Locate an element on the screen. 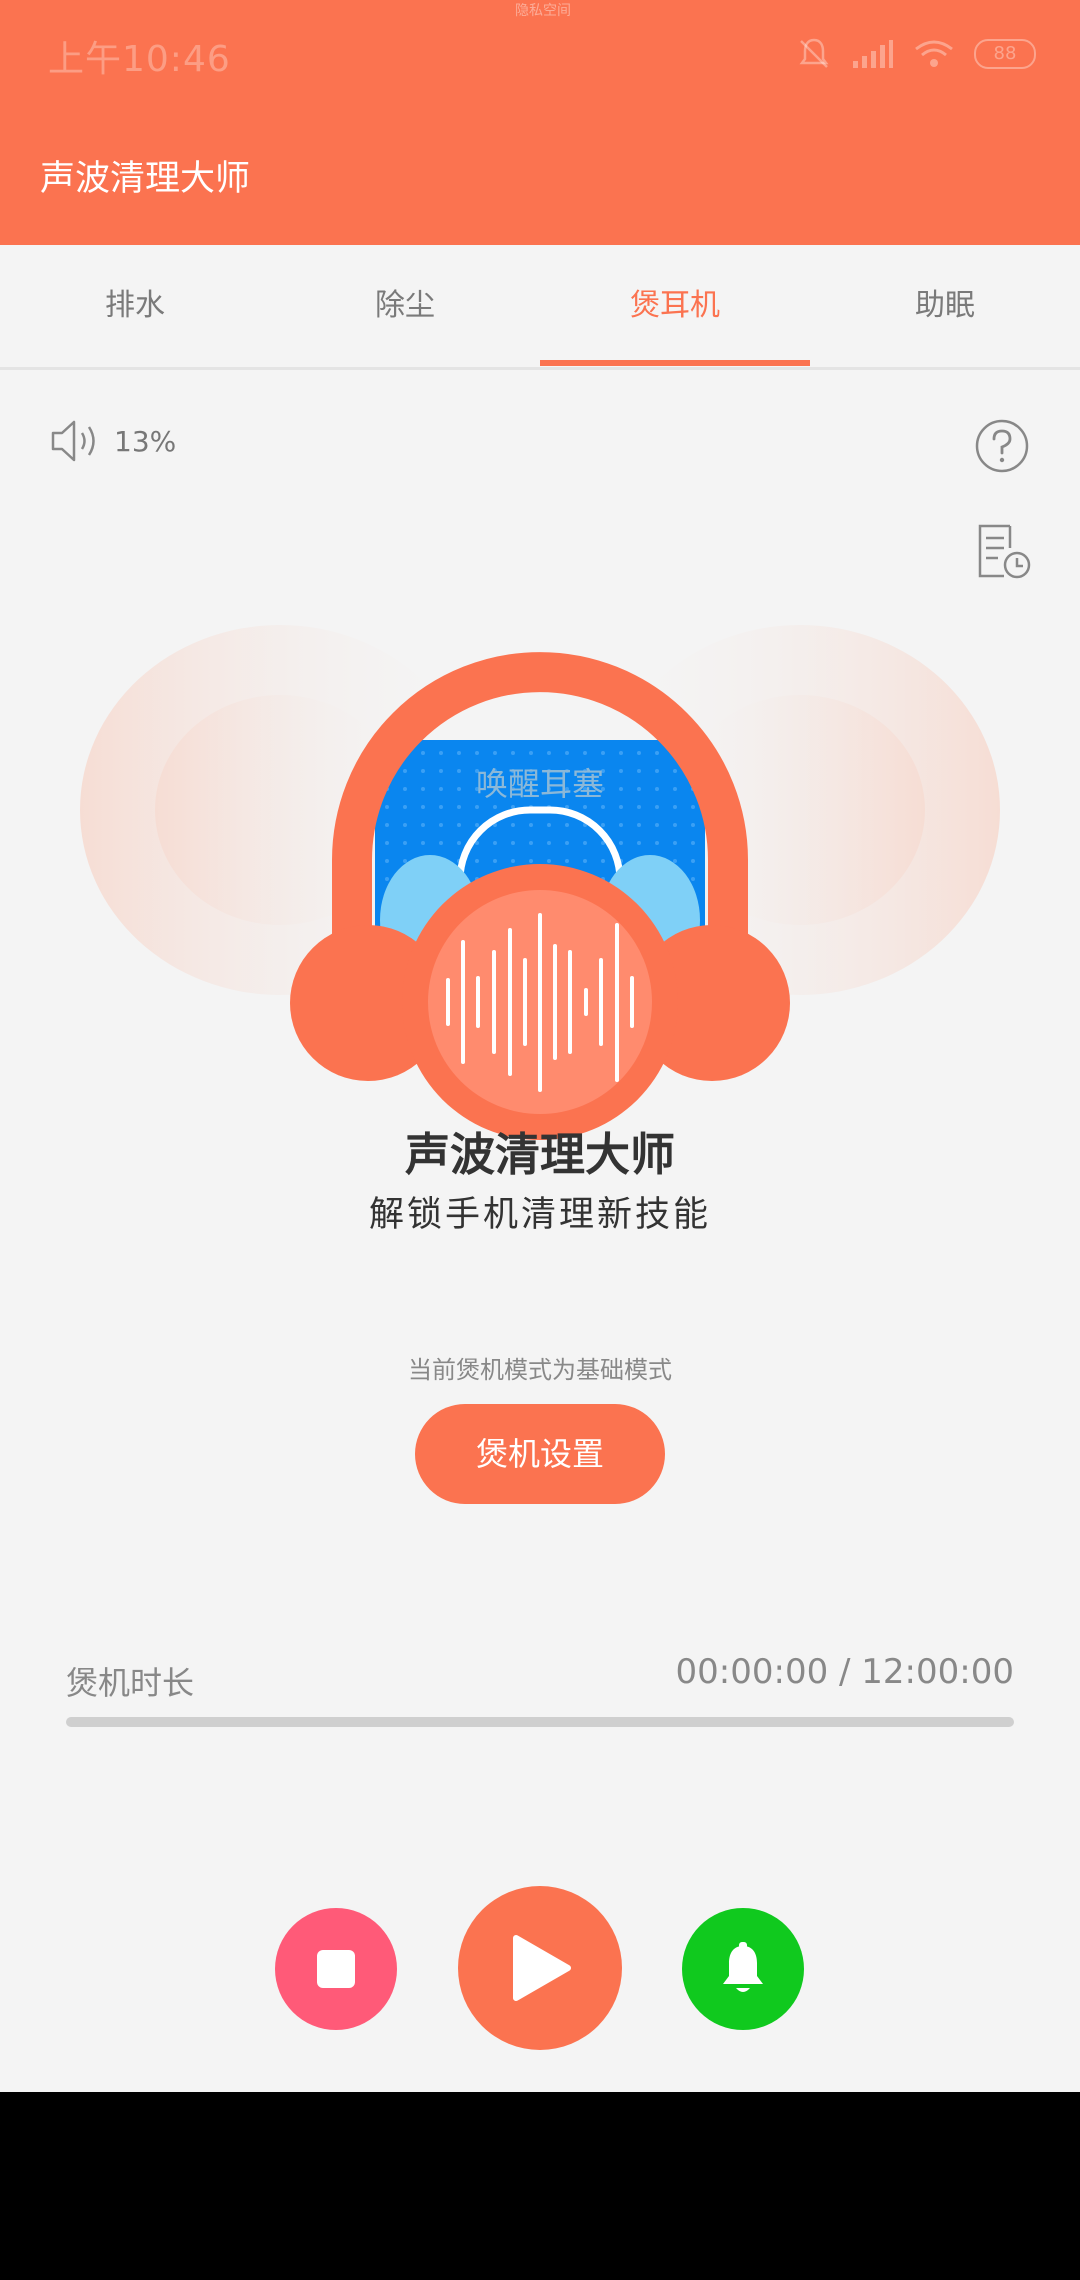 This screenshot has width=1080, height=2280. history-button is located at coordinates (1003, 553).